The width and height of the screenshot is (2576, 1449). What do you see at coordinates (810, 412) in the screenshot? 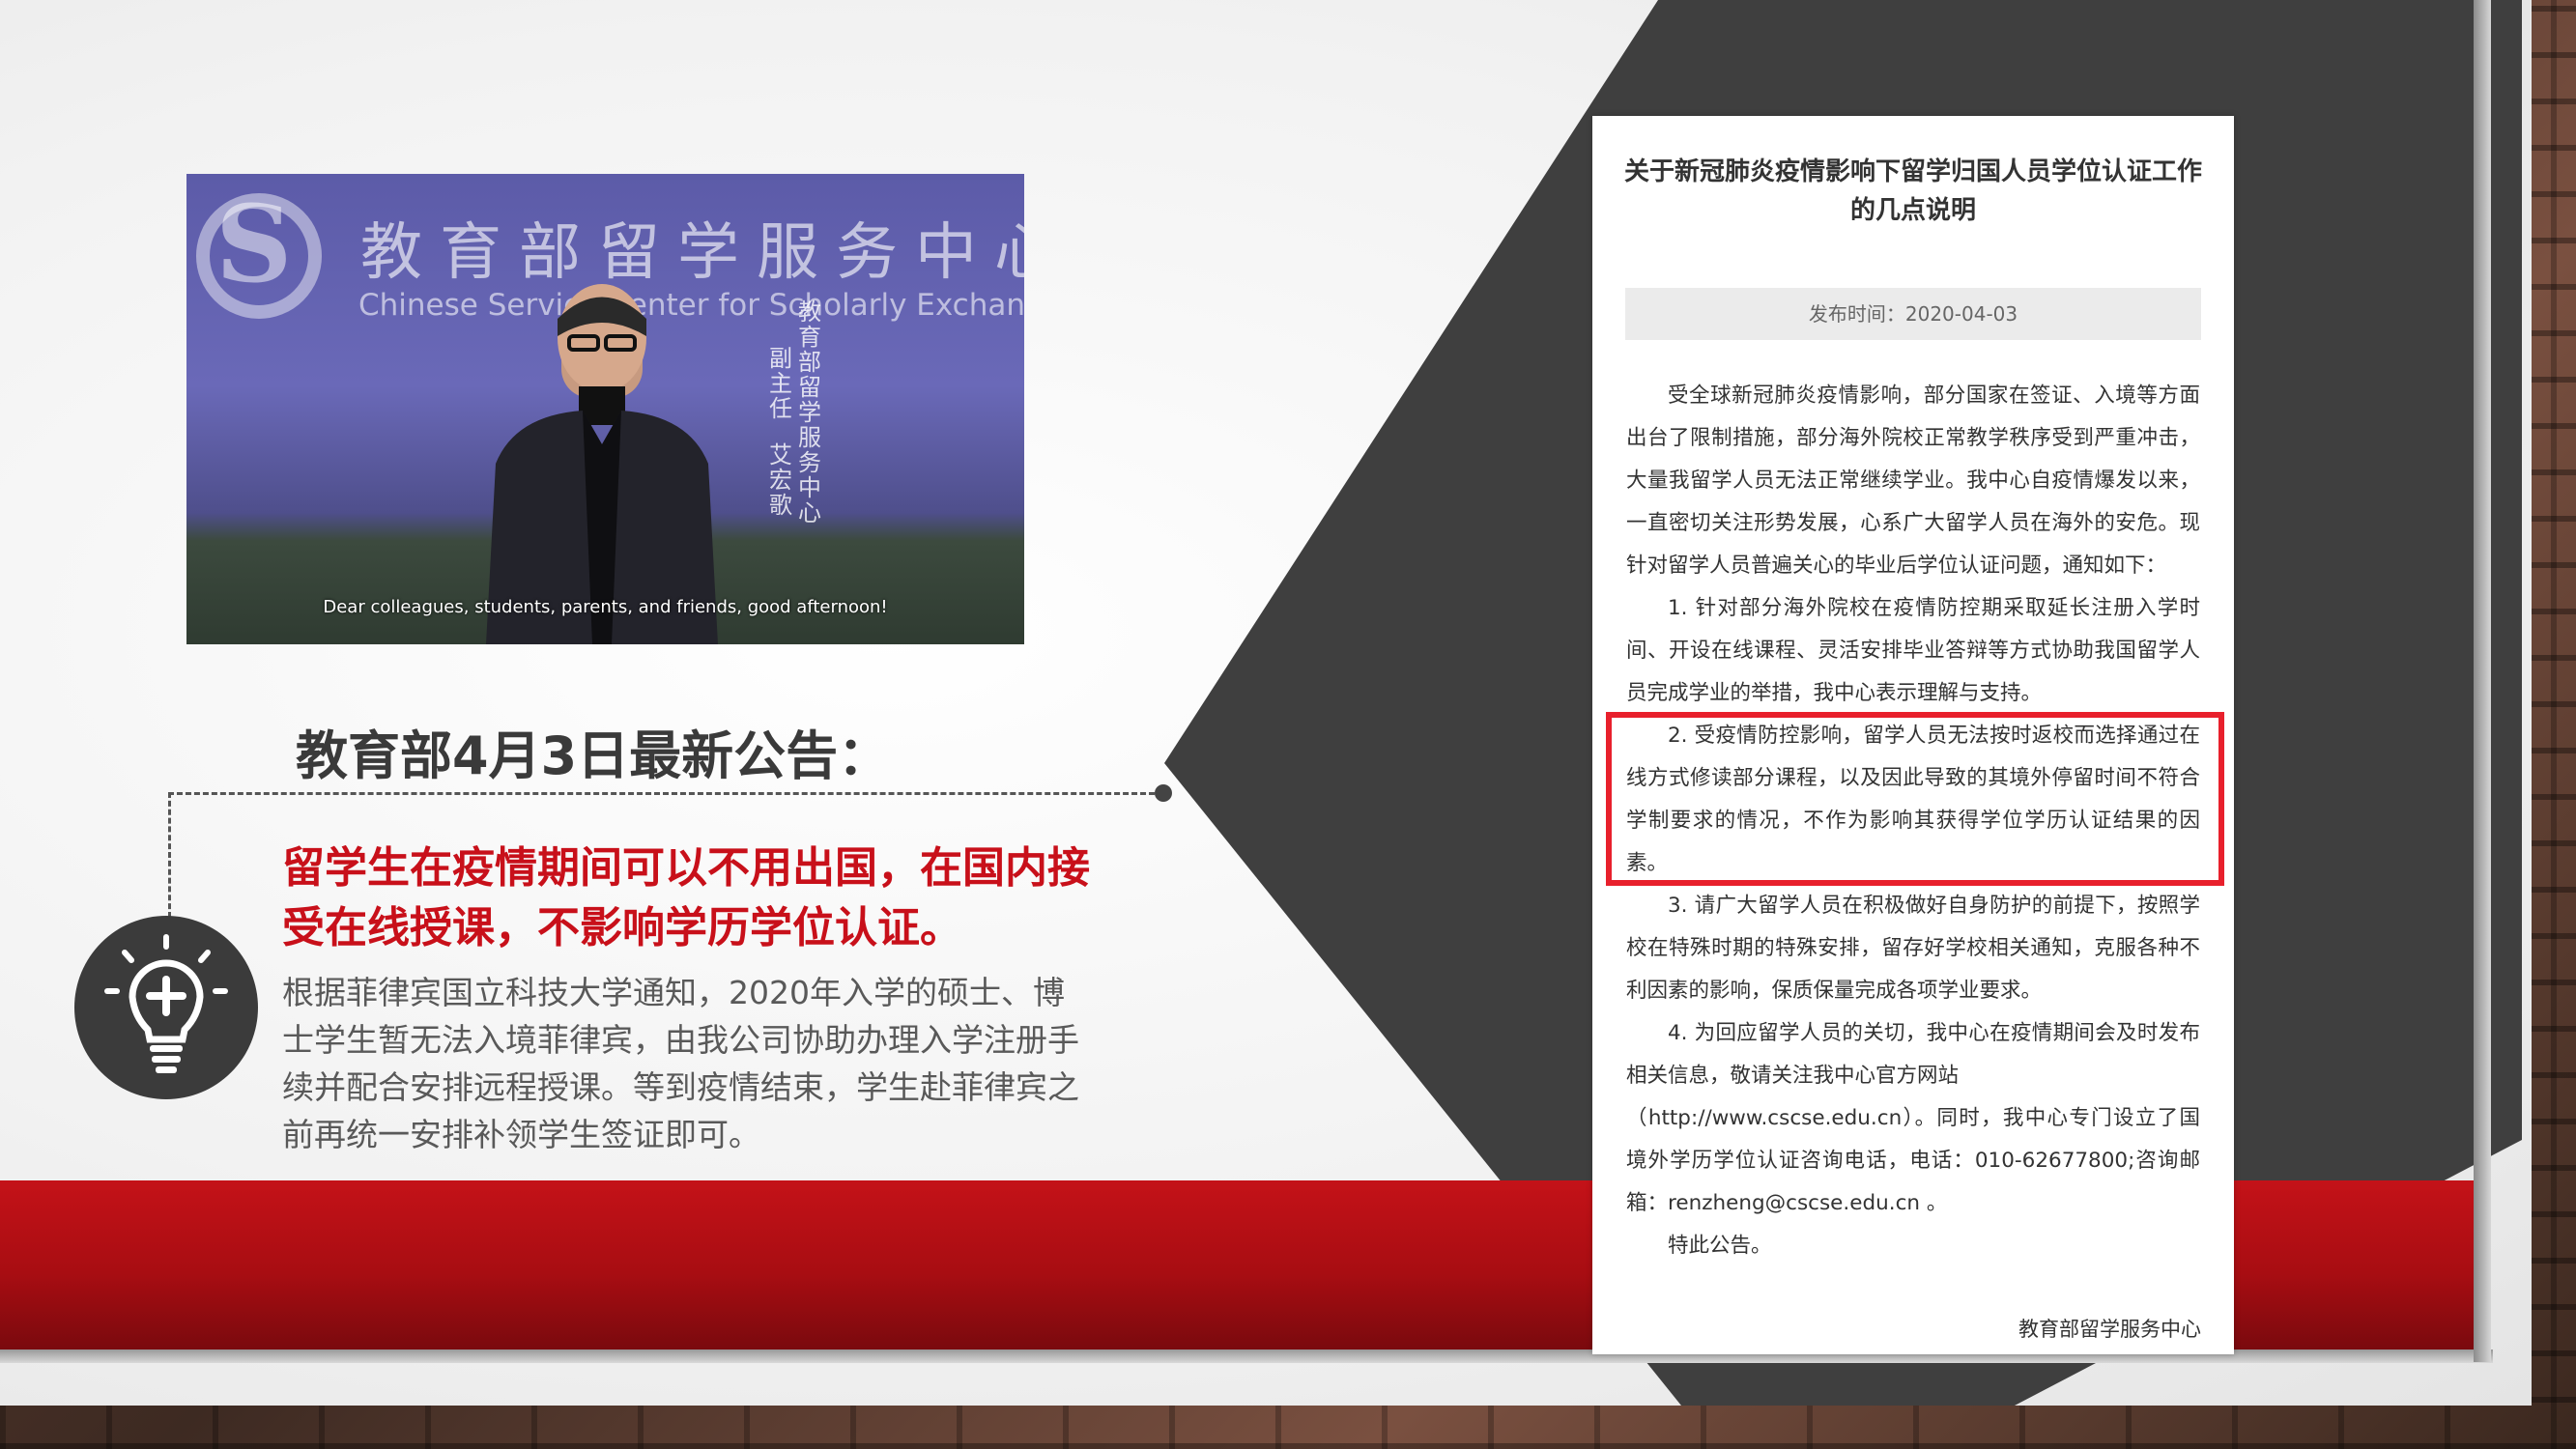
I see `caption-org-vertical: 教育部留学服务中心` at bounding box center [810, 412].